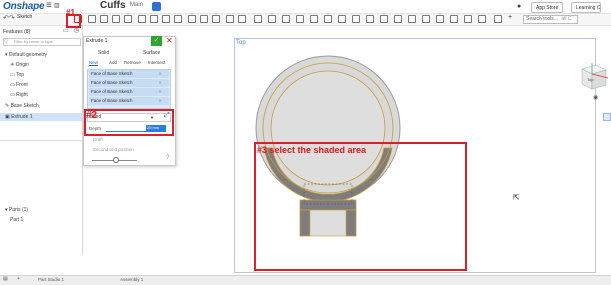  What do you see at coordinates (24, 6) in the screenshot?
I see `onshape-logo: Onshape` at bounding box center [24, 6].